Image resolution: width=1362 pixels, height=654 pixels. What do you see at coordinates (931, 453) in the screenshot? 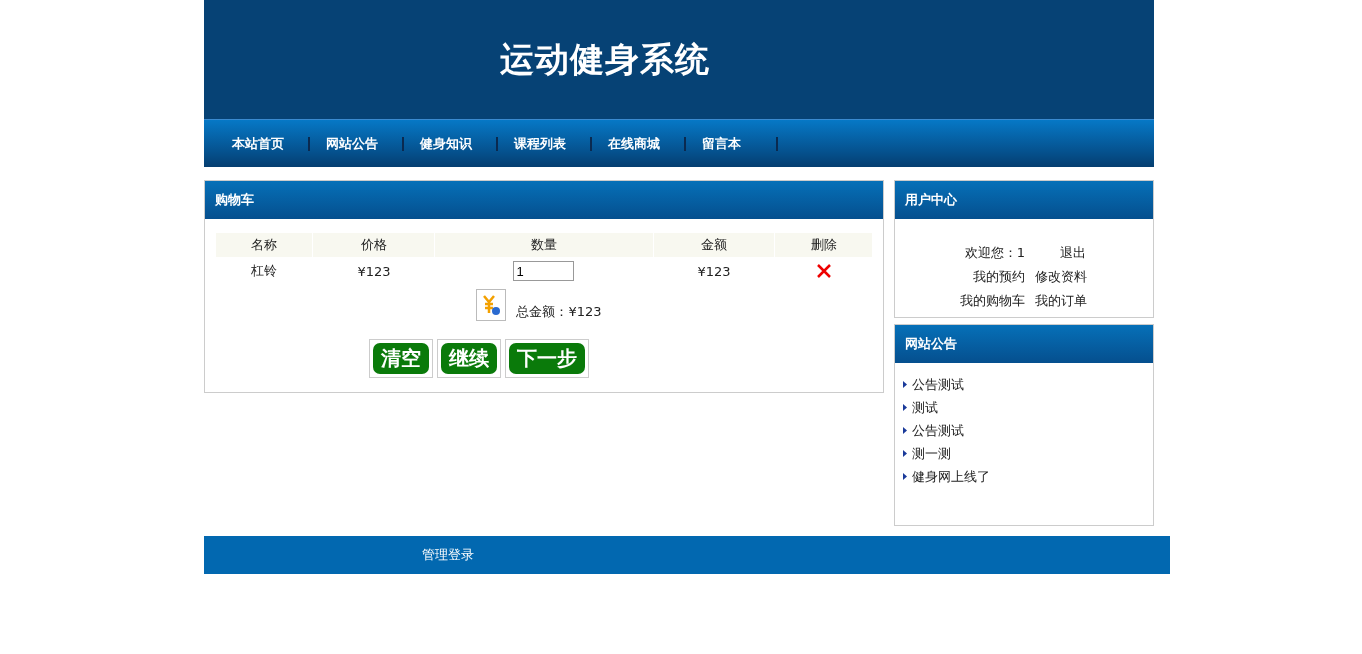
I see `notice-link: 测一测` at bounding box center [931, 453].